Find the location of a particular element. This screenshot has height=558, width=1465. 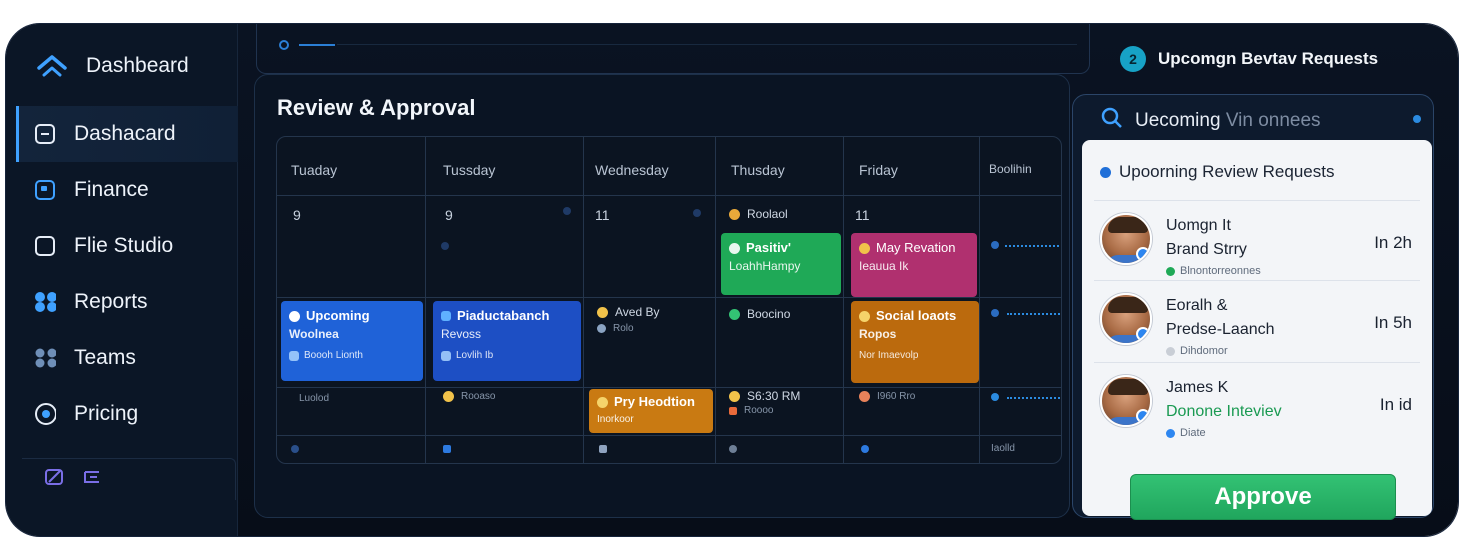

calendar-item: Rooaso is located at coordinates (469, 396).